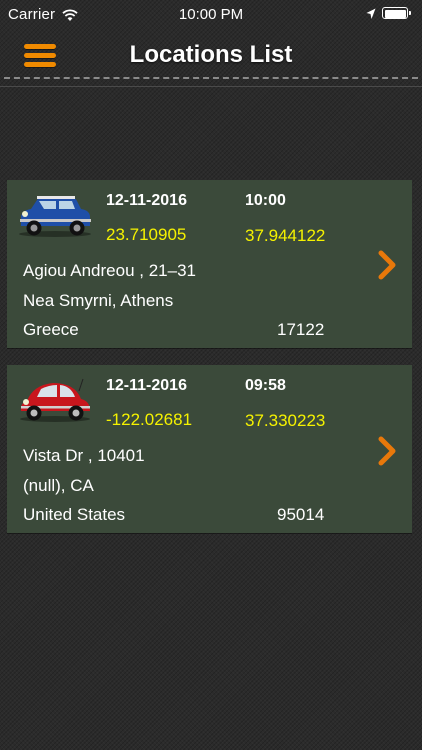 This screenshot has height=750, width=422. I want to click on address-line-1: Vista Dr , 10401, so click(84, 455).